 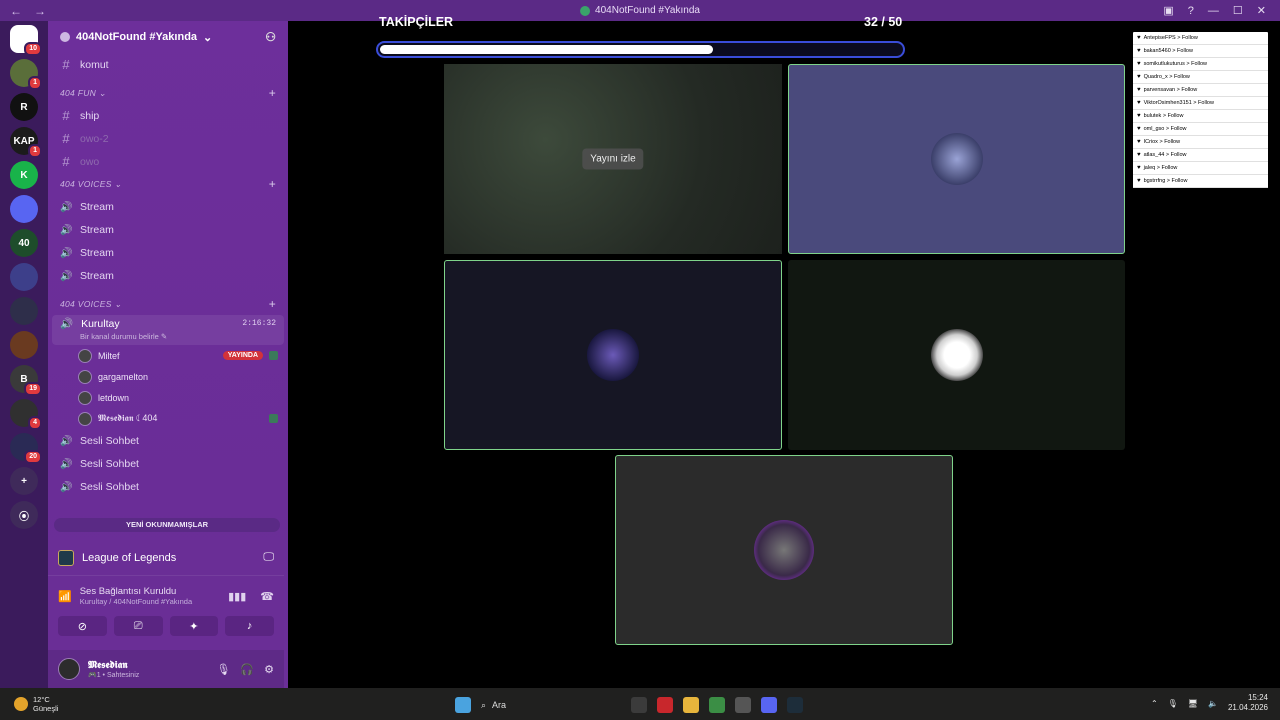 I want to click on discord-icon, so click(x=769, y=705).